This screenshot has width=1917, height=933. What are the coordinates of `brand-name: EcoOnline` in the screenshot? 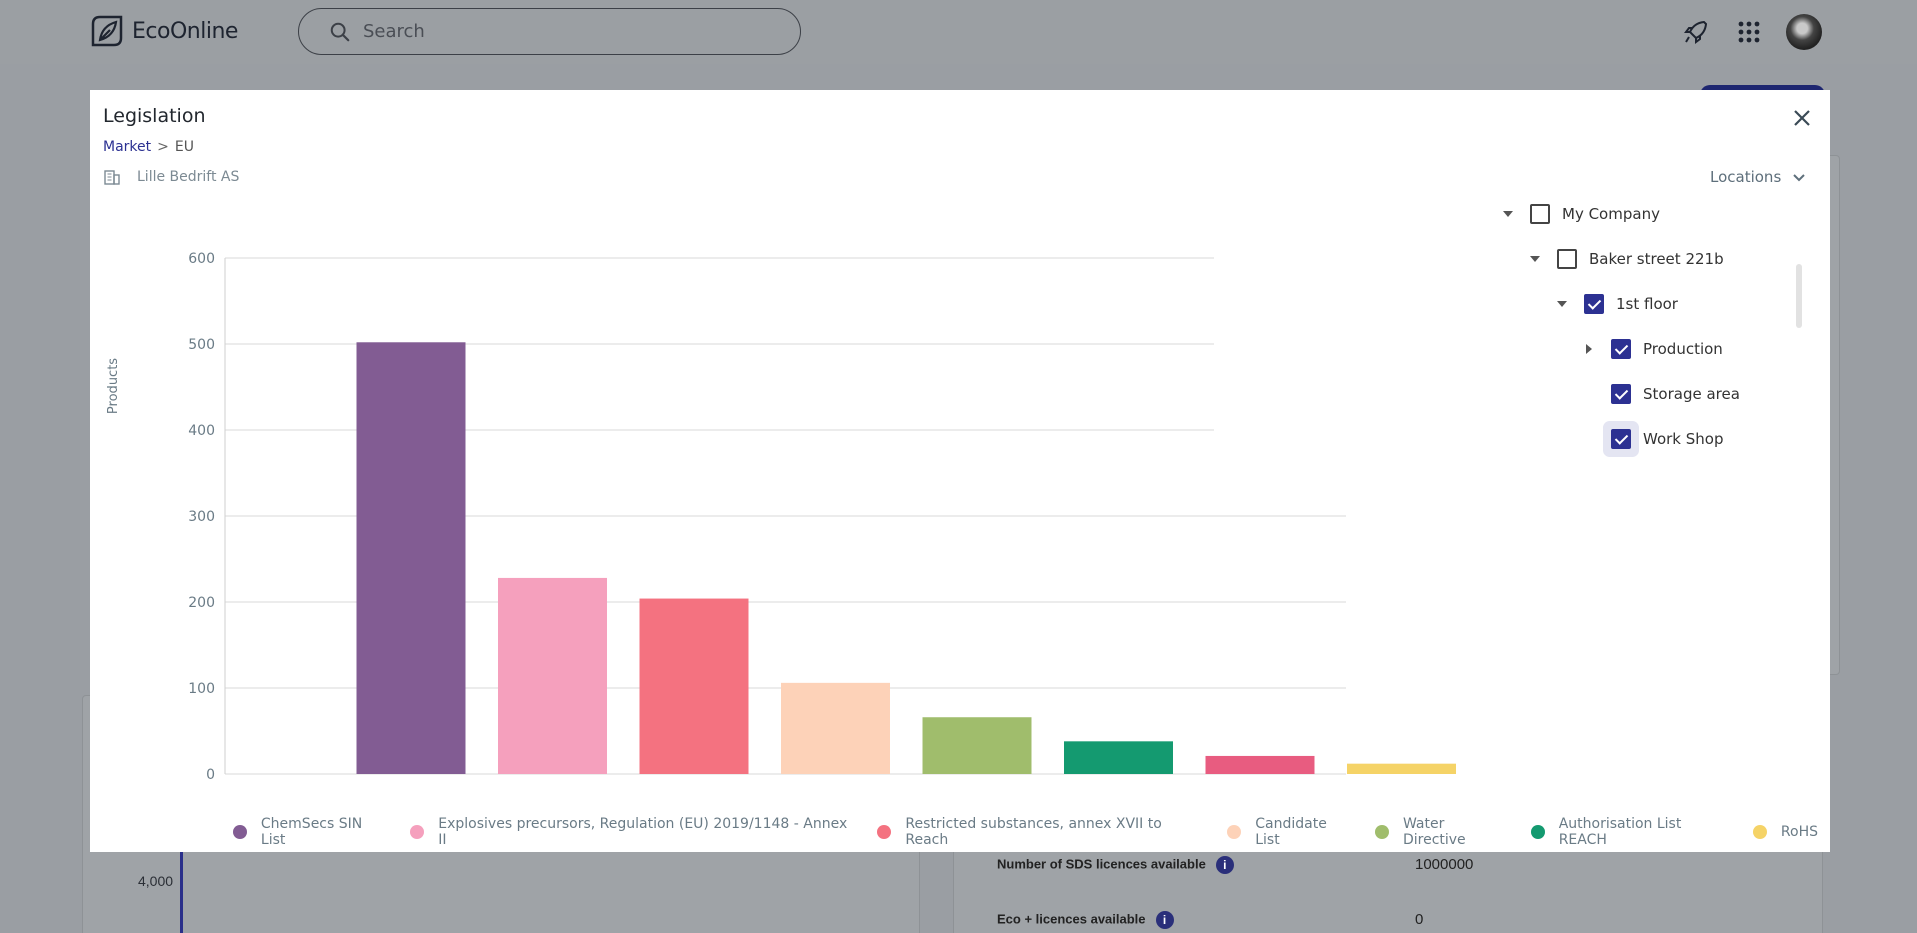 It's located at (185, 31).